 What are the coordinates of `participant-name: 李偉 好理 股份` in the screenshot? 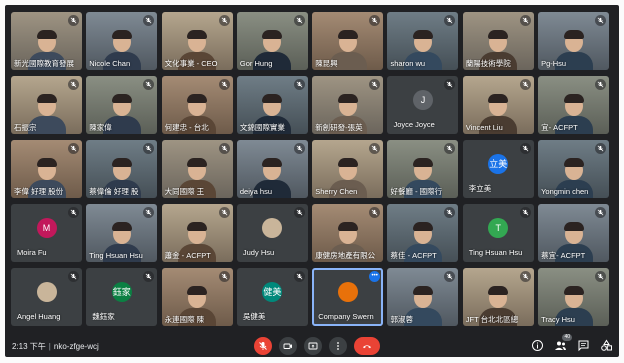 It's located at (39, 191).